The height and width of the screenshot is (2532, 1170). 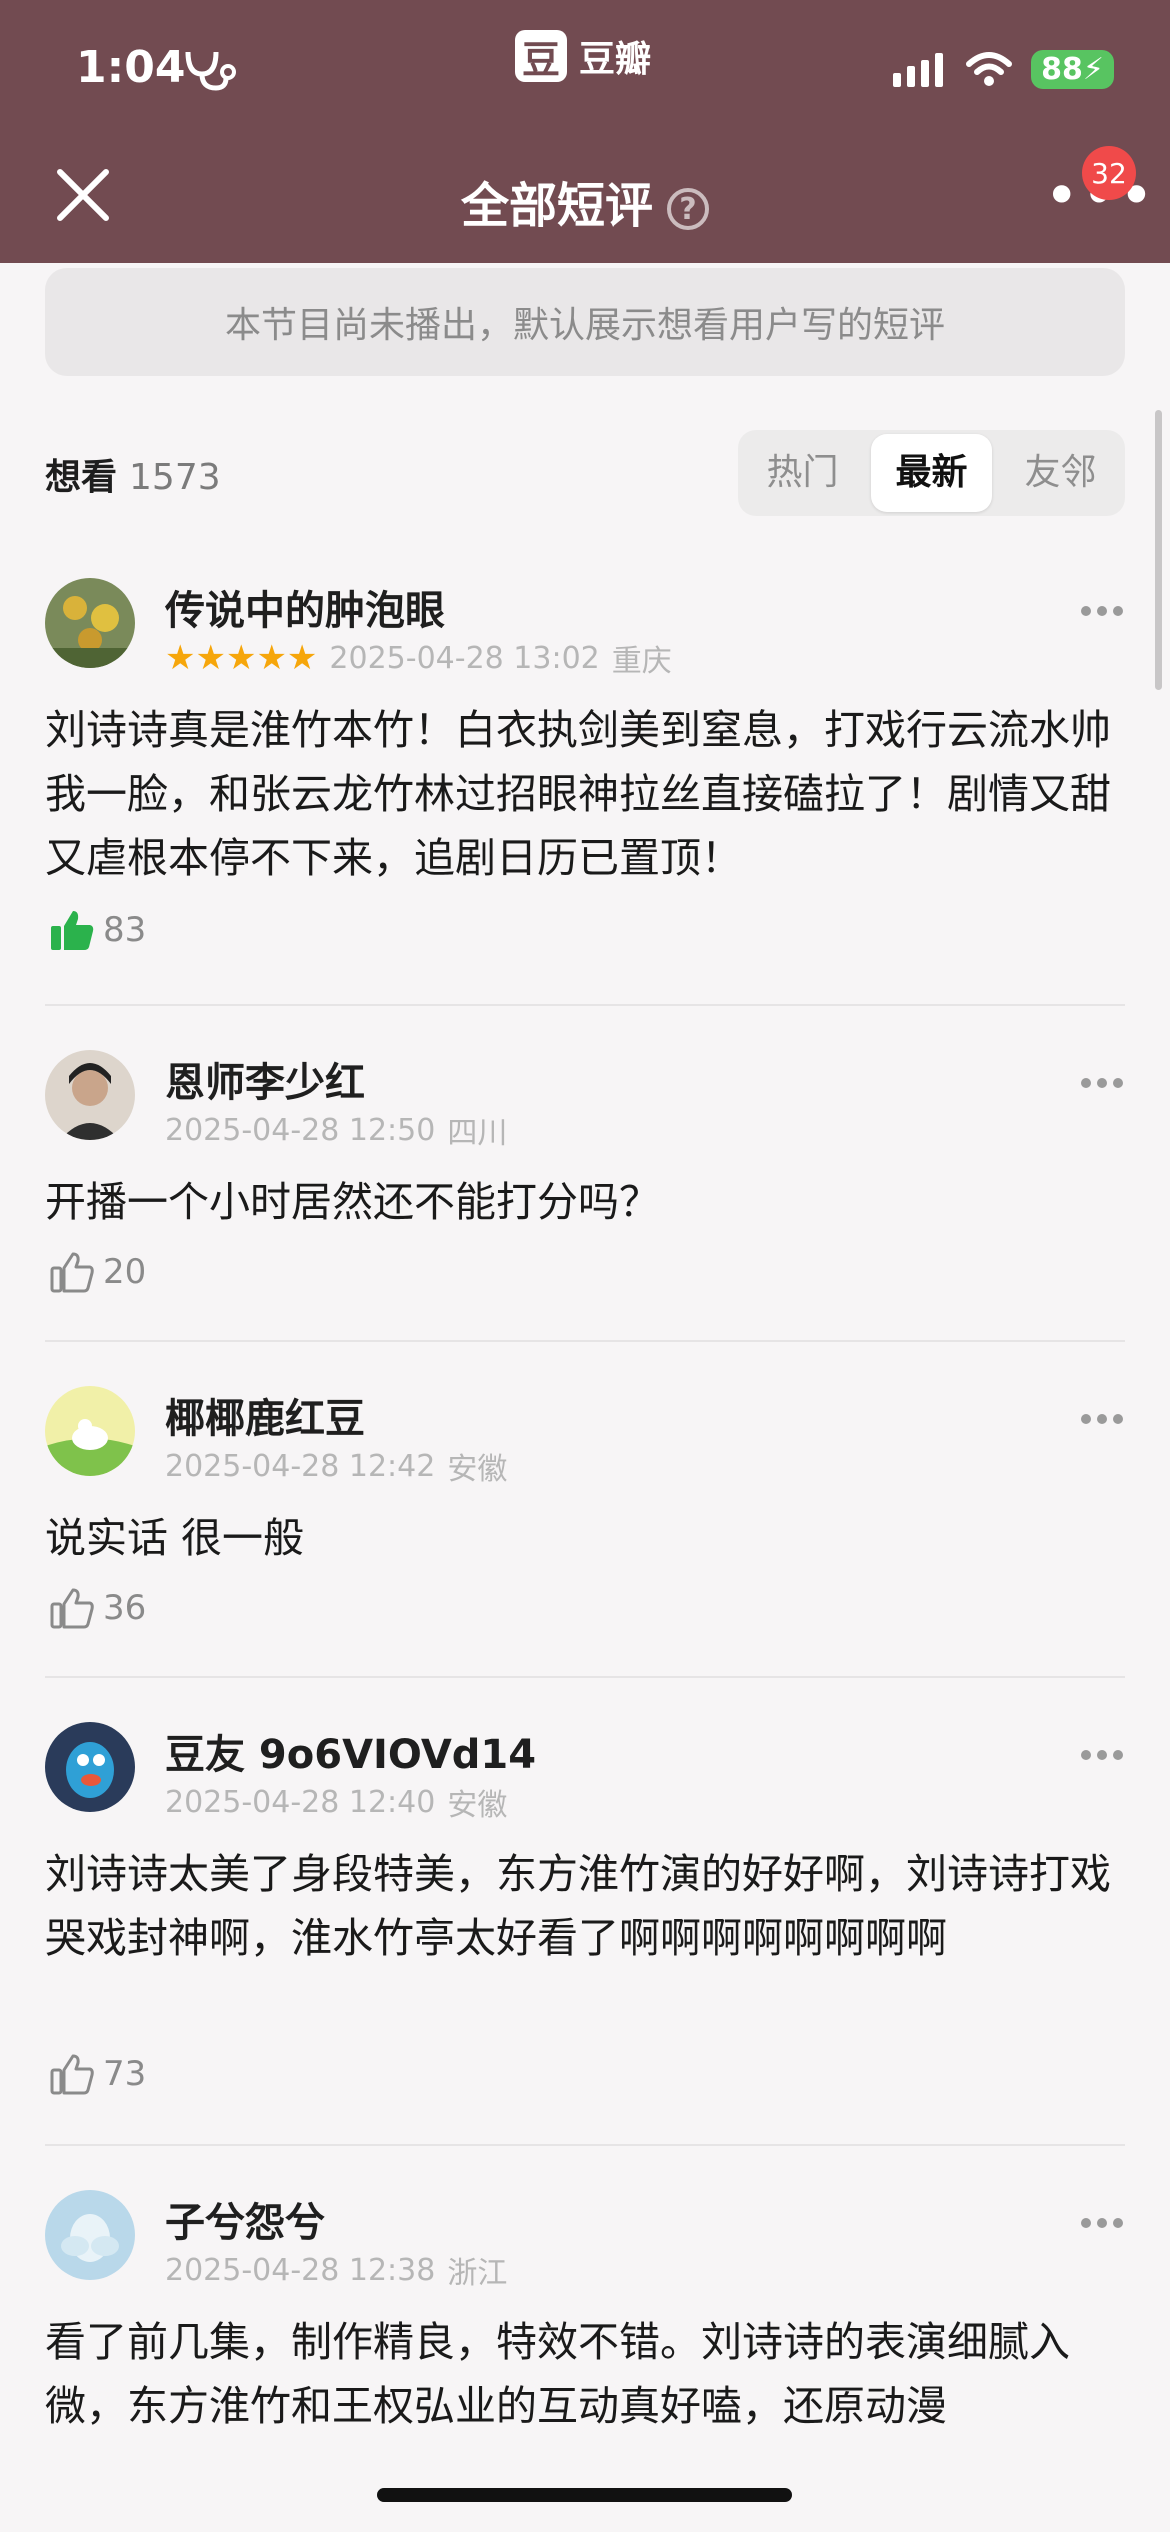 What do you see at coordinates (265, 1415) in the screenshot?
I see `reviewer-name: 椰椰鹿红豆` at bounding box center [265, 1415].